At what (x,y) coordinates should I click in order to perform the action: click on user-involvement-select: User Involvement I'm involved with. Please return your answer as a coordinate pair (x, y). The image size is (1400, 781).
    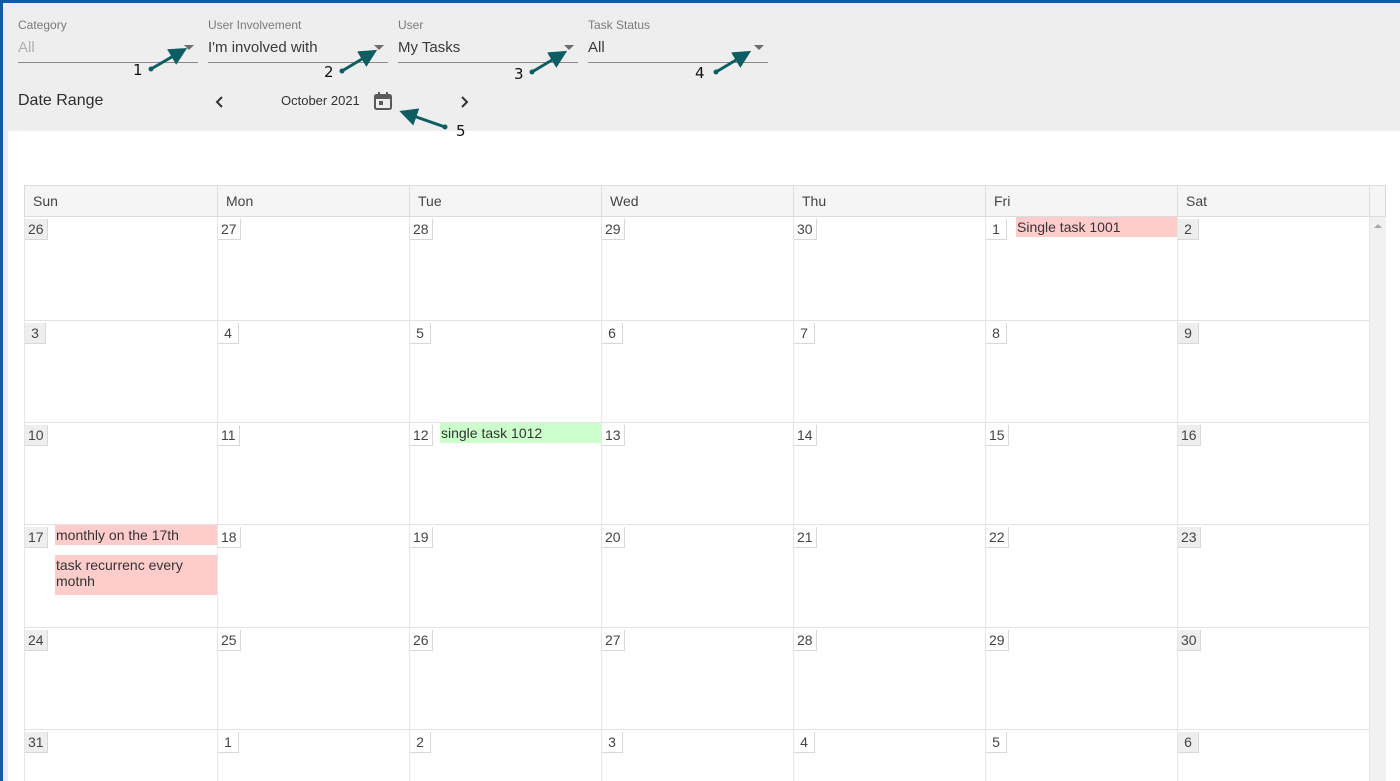
    Looking at the image, I should click on (298, 40).